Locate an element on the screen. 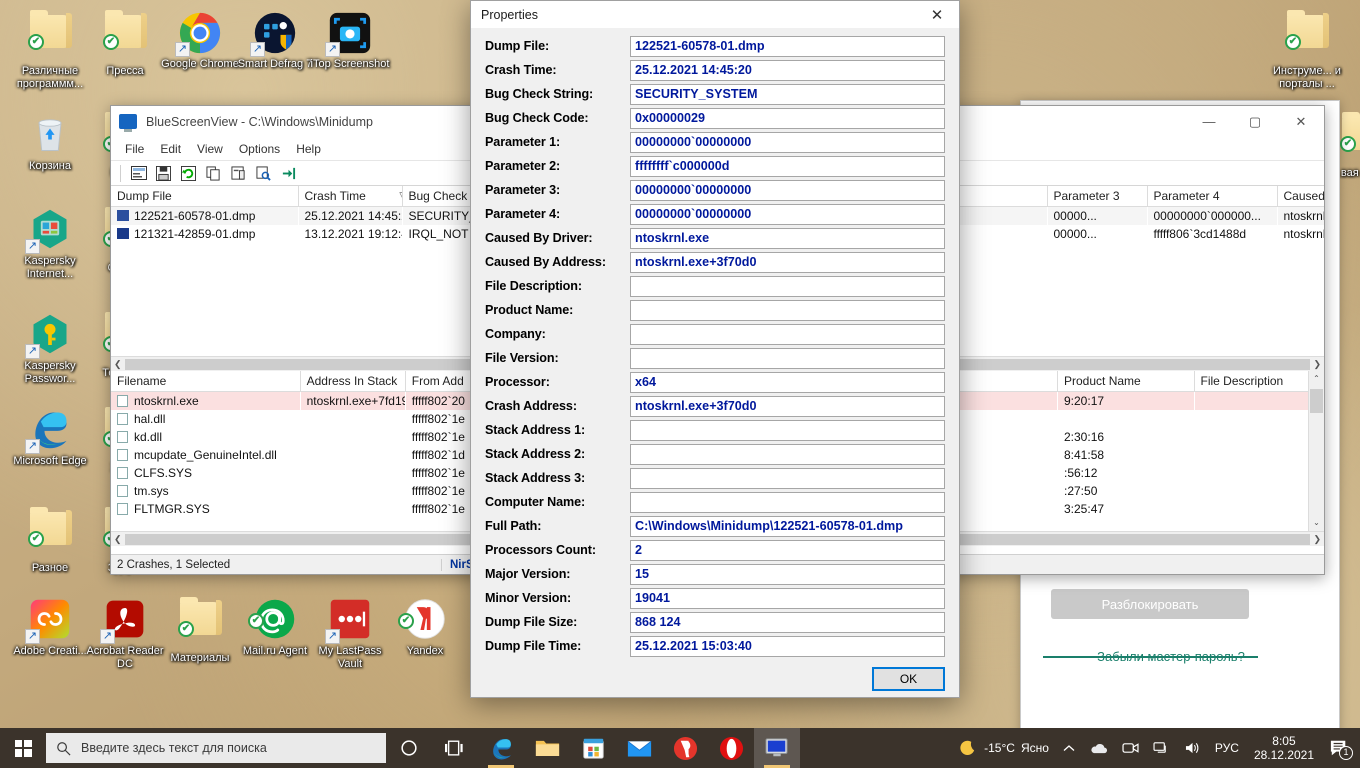 Image resolution: width=1360 pixels, height=768 pixels. column-product-name: Product Name is located at coordinates (1126, 381).